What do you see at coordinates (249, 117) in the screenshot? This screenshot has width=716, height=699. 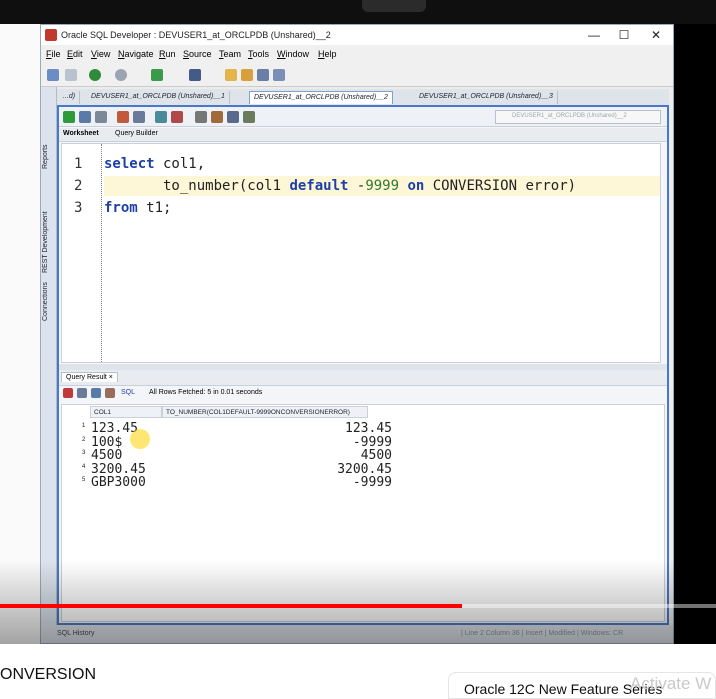 I see `unshared-icon` at bounding box center [249, 117].